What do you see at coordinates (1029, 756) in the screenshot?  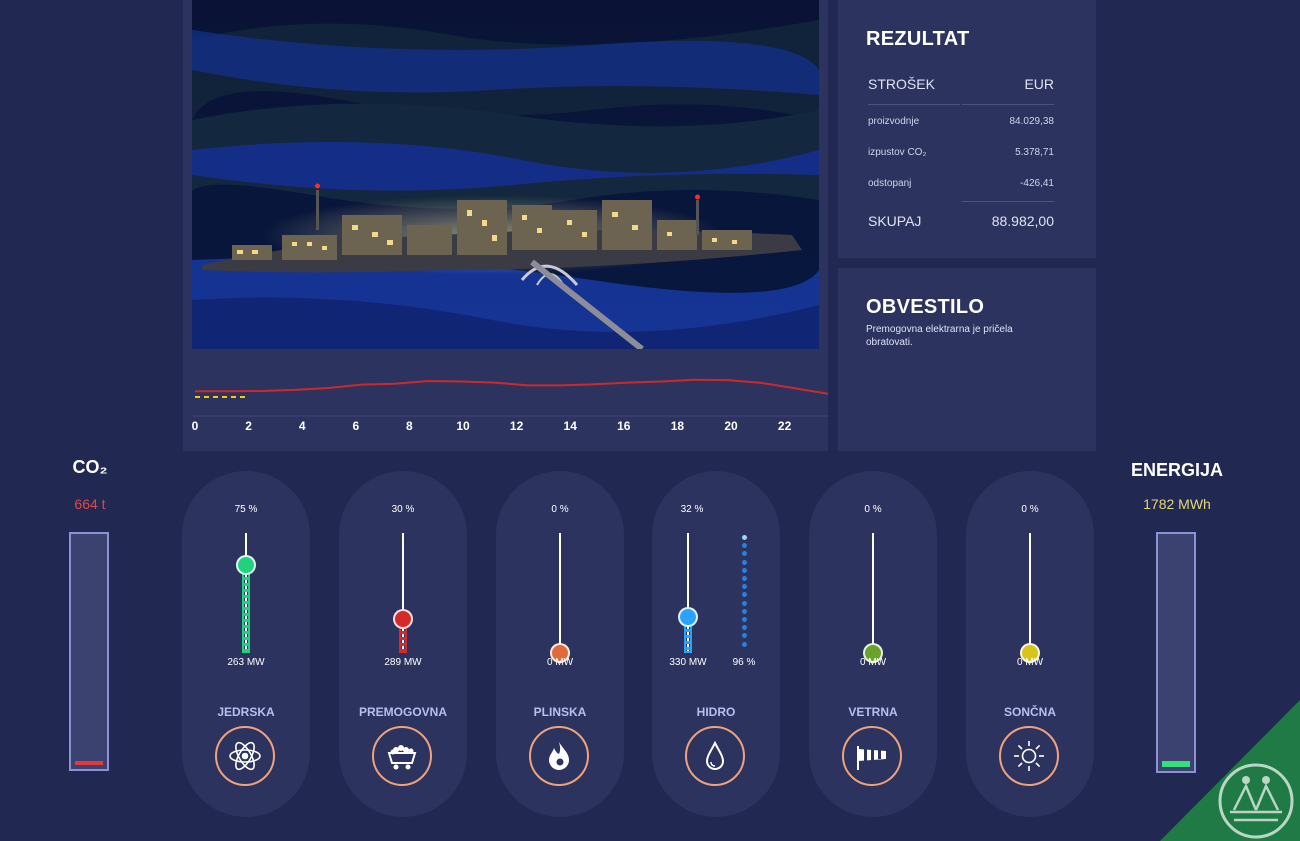 I see `sun-icon` at bounding box center [1029, 756].